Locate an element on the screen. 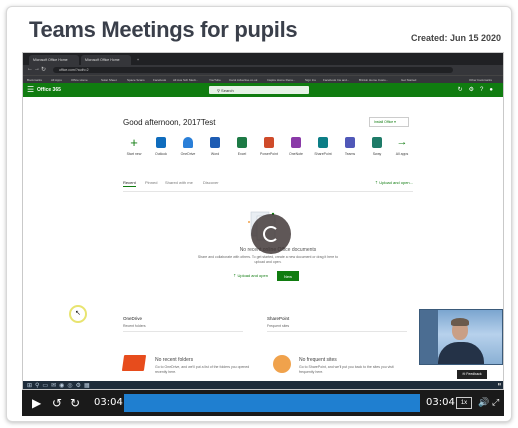 The image size is (518, 428). new-tab-button: + is located at coordinates (137, 60).